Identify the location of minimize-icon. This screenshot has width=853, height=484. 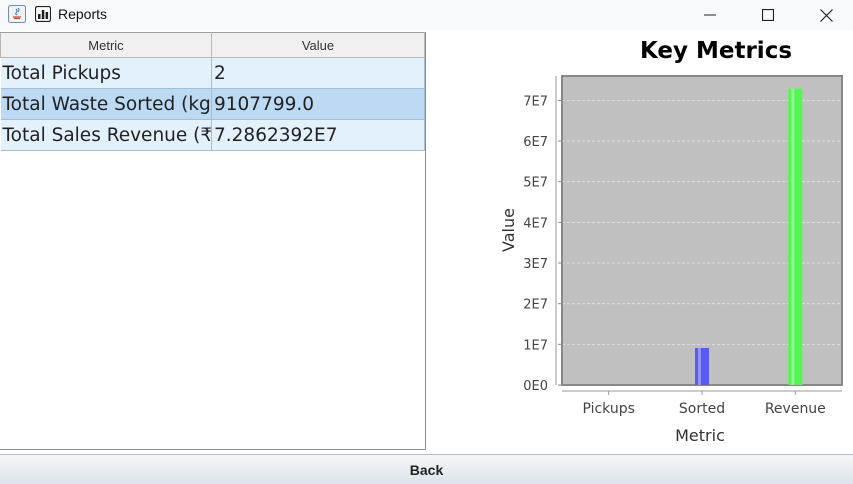
(710, 15).